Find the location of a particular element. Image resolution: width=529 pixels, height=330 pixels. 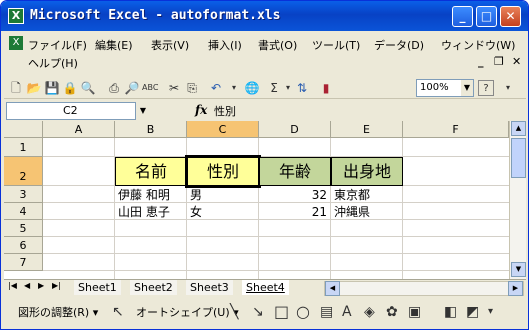

hyperlink-icon: 🌐 is located at coordinates (252, 88).